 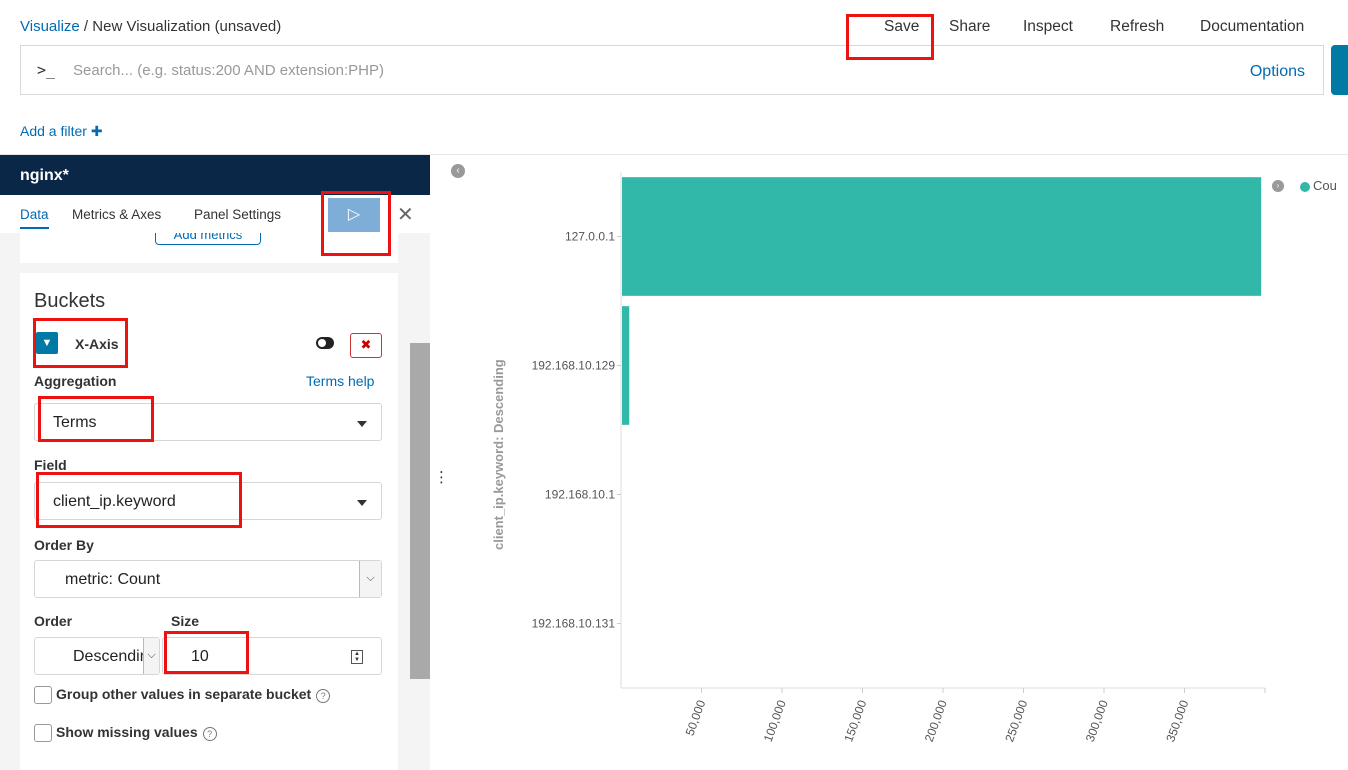 I want to click on order-by-select: metric: Count ⌵, so click(x=208, y=579).